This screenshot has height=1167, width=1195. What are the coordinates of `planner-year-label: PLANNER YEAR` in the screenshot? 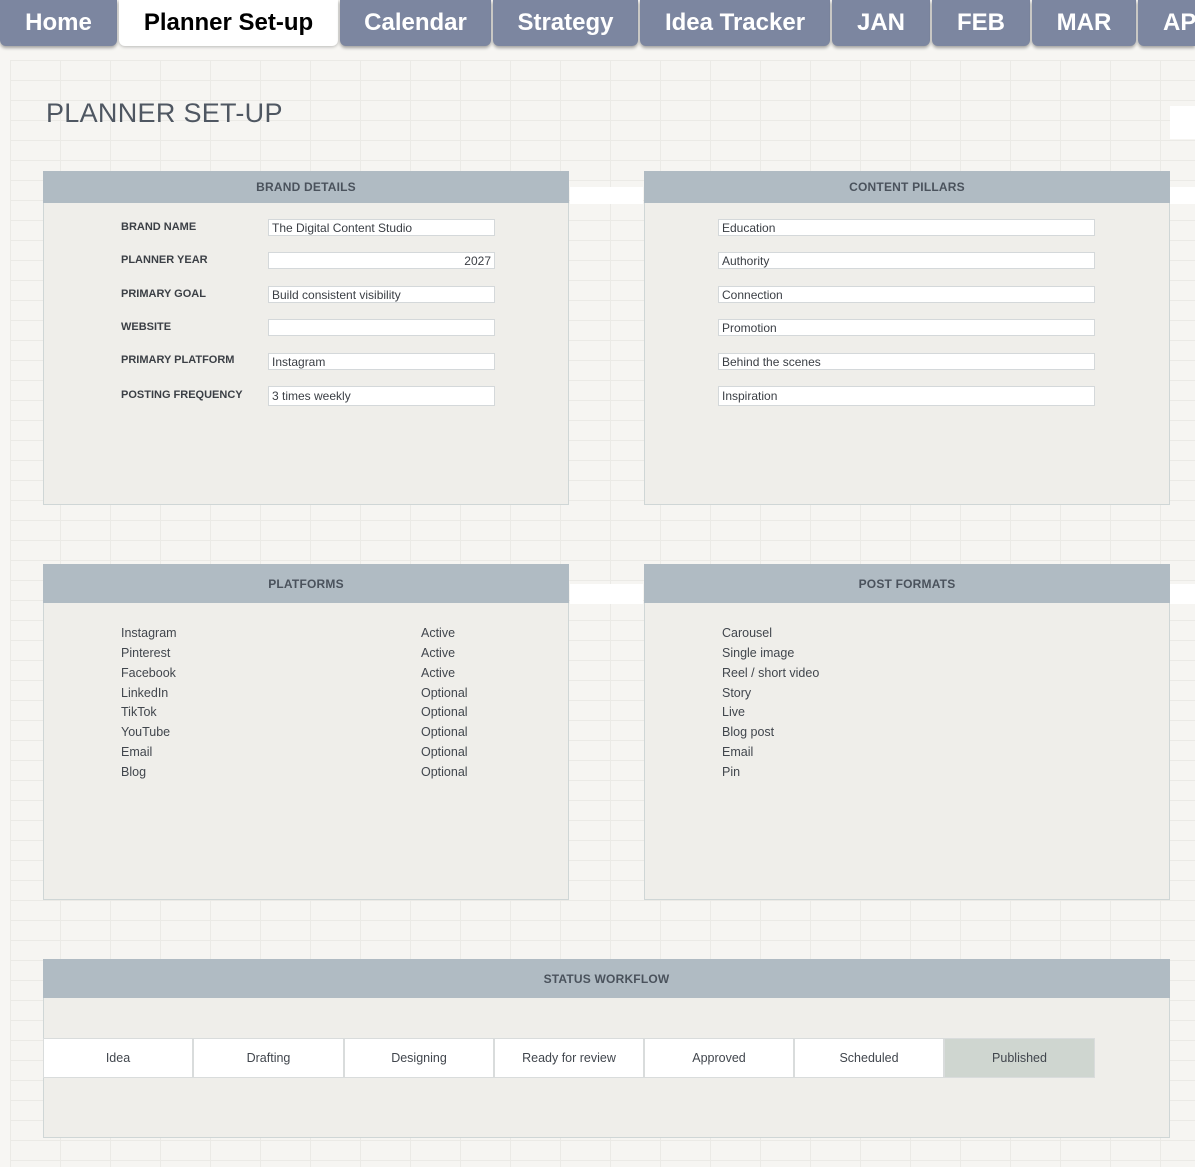 It's located at (164, 260).